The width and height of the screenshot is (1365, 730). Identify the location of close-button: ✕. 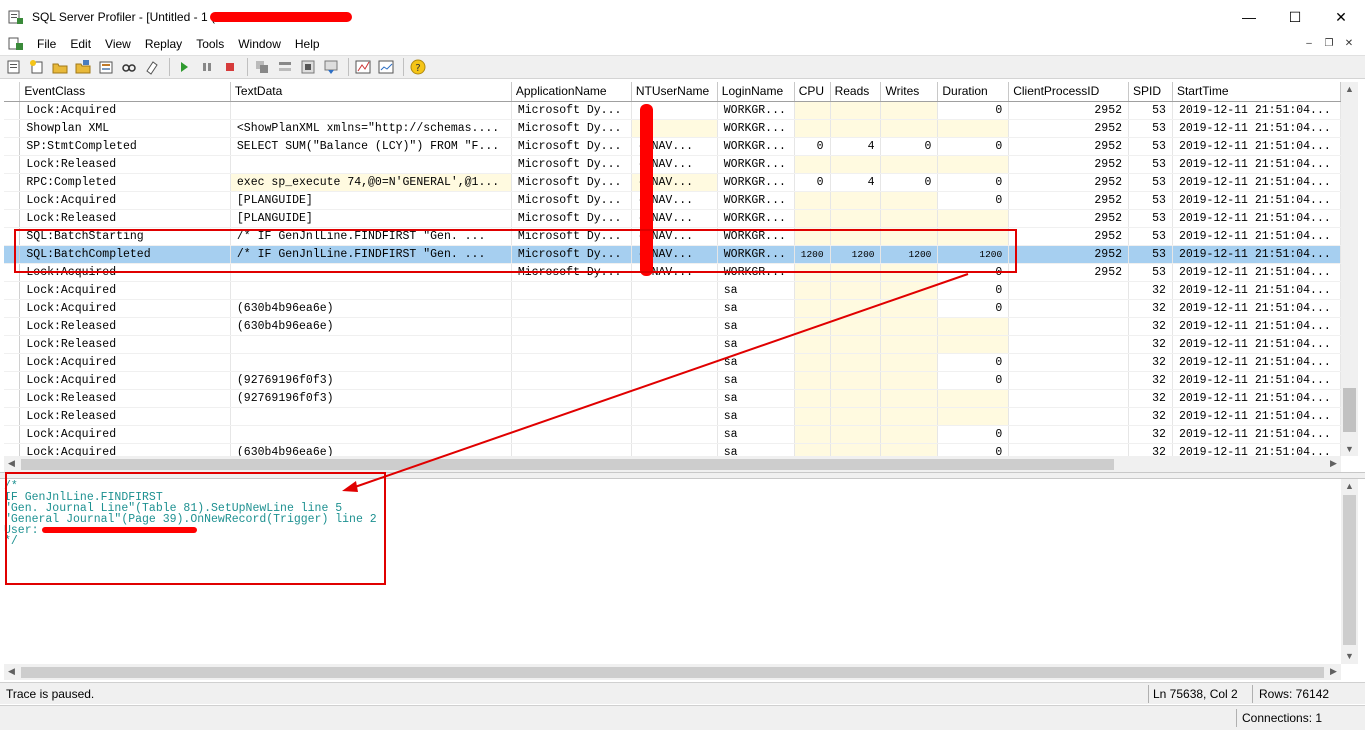
(1341, 17).